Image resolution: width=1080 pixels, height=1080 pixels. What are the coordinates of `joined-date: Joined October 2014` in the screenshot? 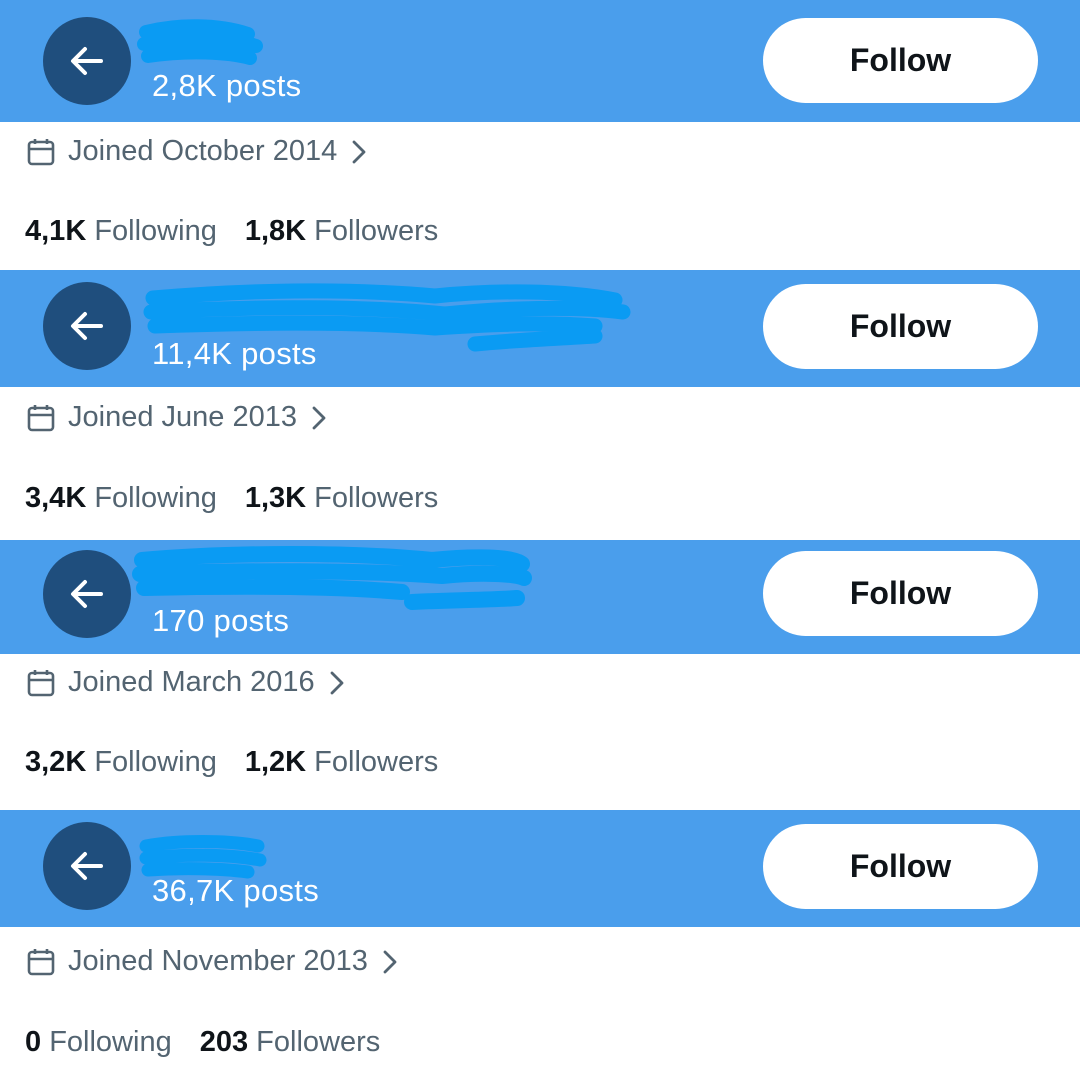 It's located at (196, 151).